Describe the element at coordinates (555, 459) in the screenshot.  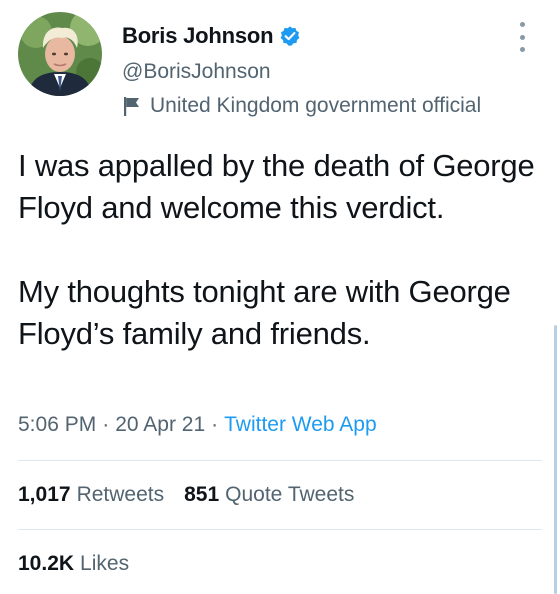
I see `scrollbar` at that location.